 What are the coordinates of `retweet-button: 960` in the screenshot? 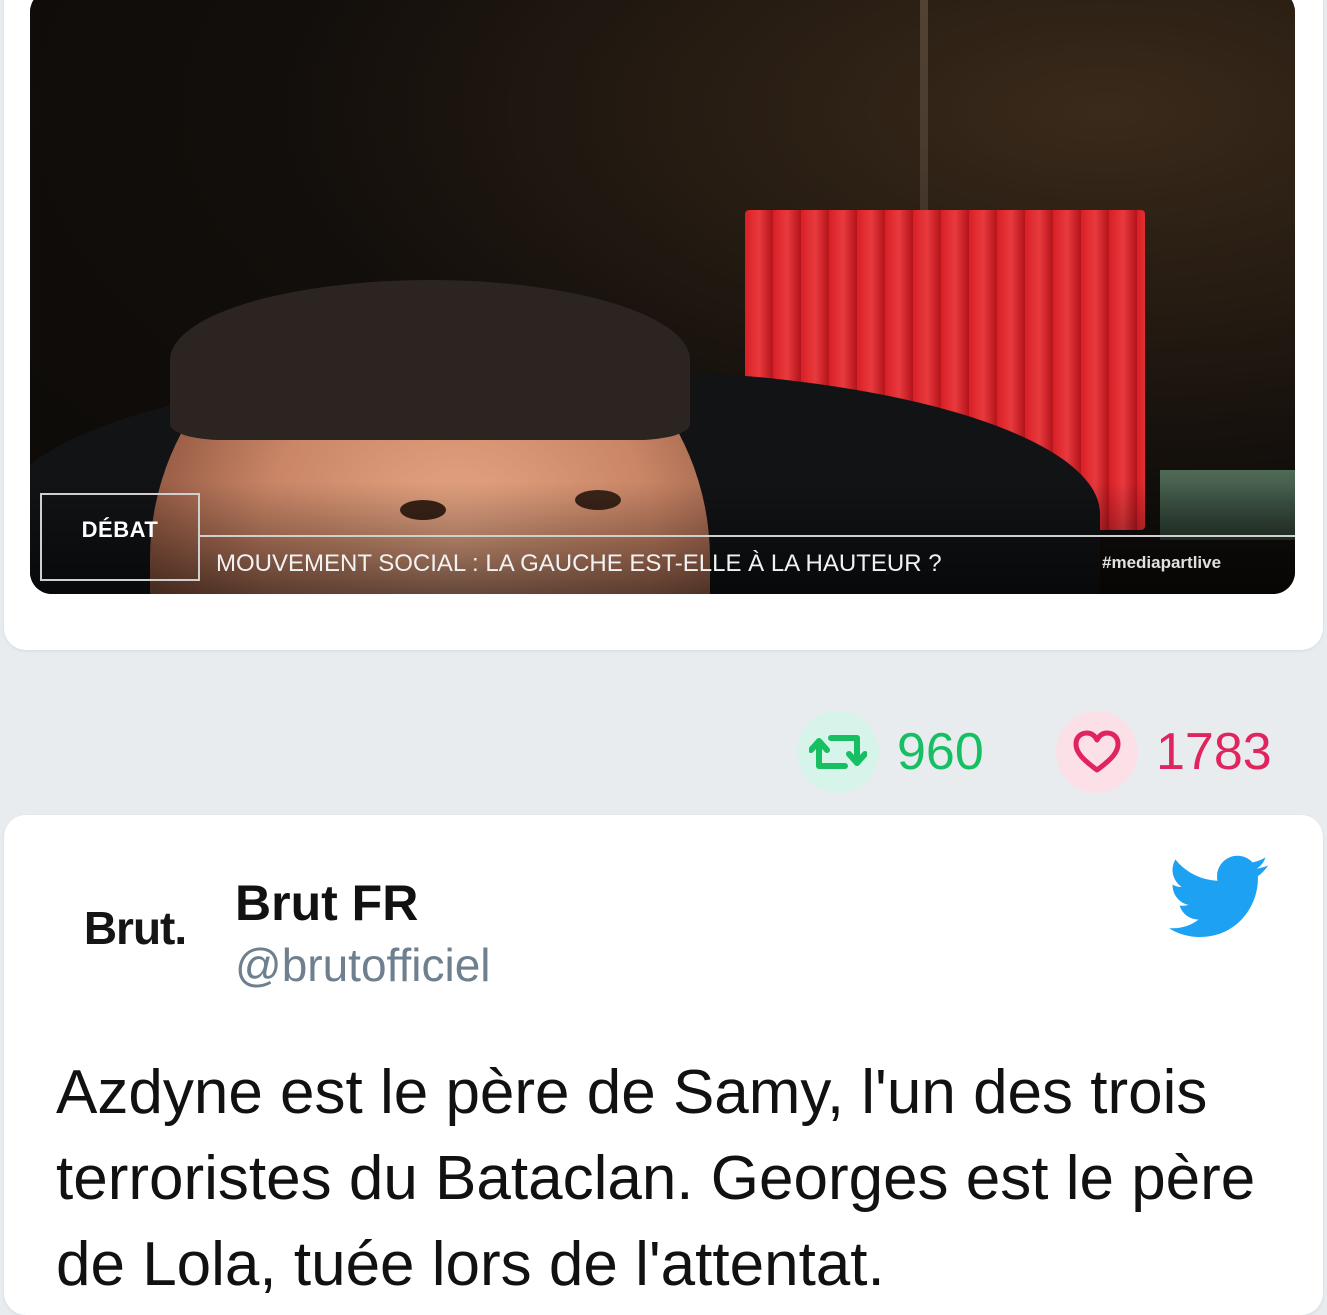 It's located at (890, 752).